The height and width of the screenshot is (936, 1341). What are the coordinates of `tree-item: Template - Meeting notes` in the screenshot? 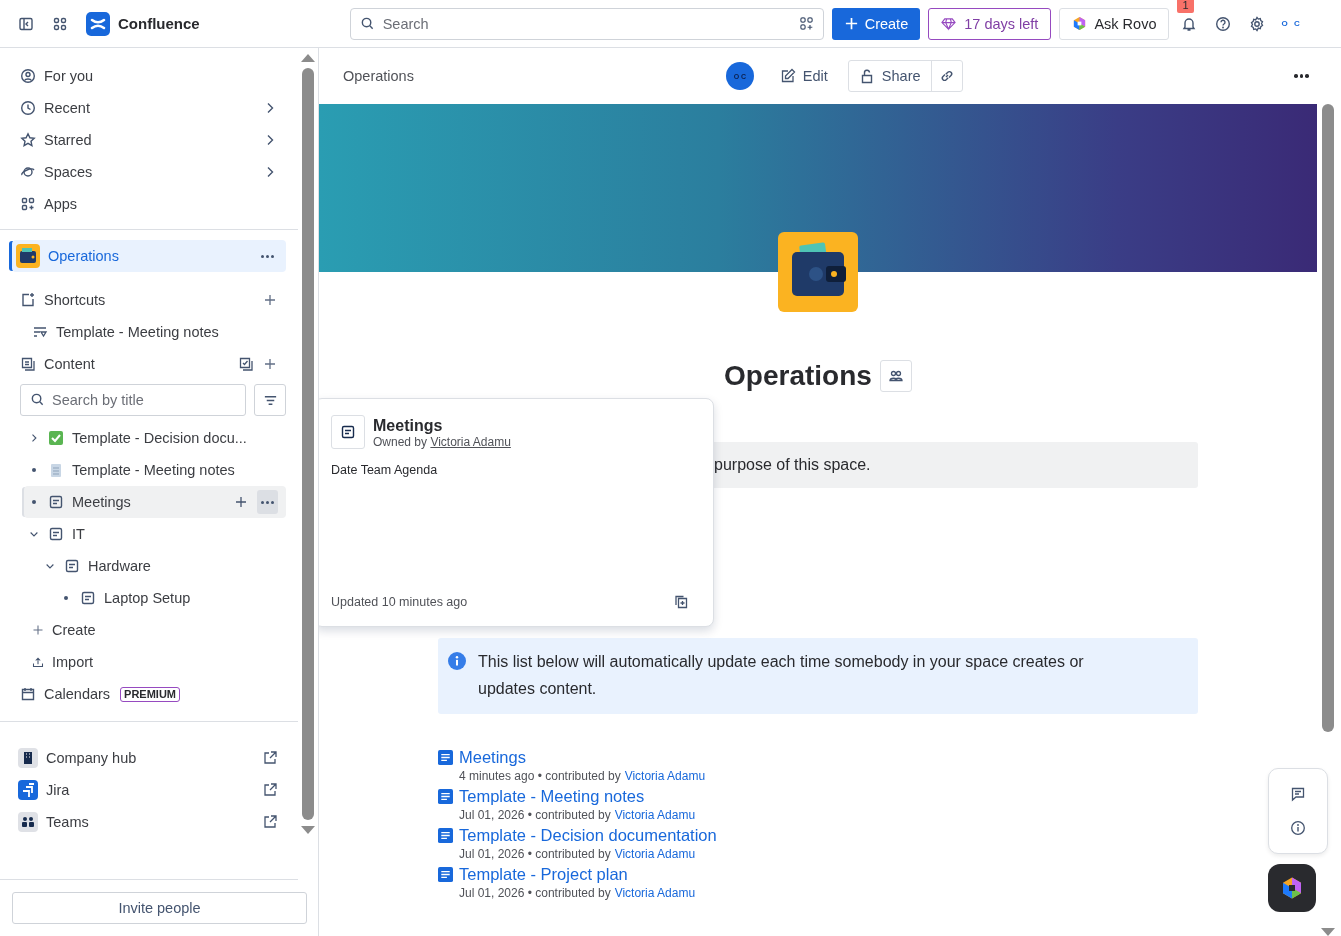 It's located at (149, 470).